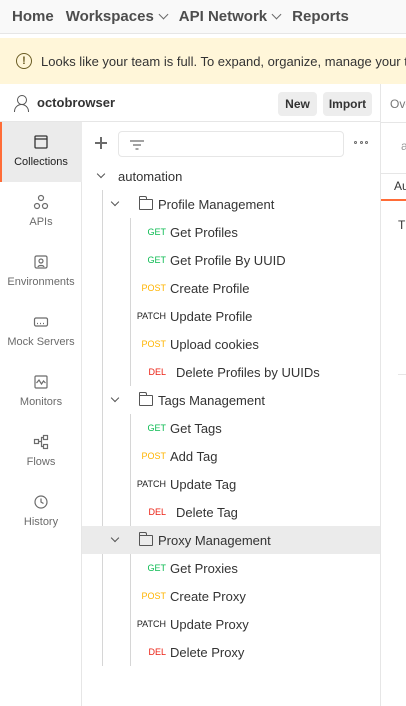  Describe the element at coordinates (402, 225) in the screenshot. I see `right-pane-text: Th` at that location.